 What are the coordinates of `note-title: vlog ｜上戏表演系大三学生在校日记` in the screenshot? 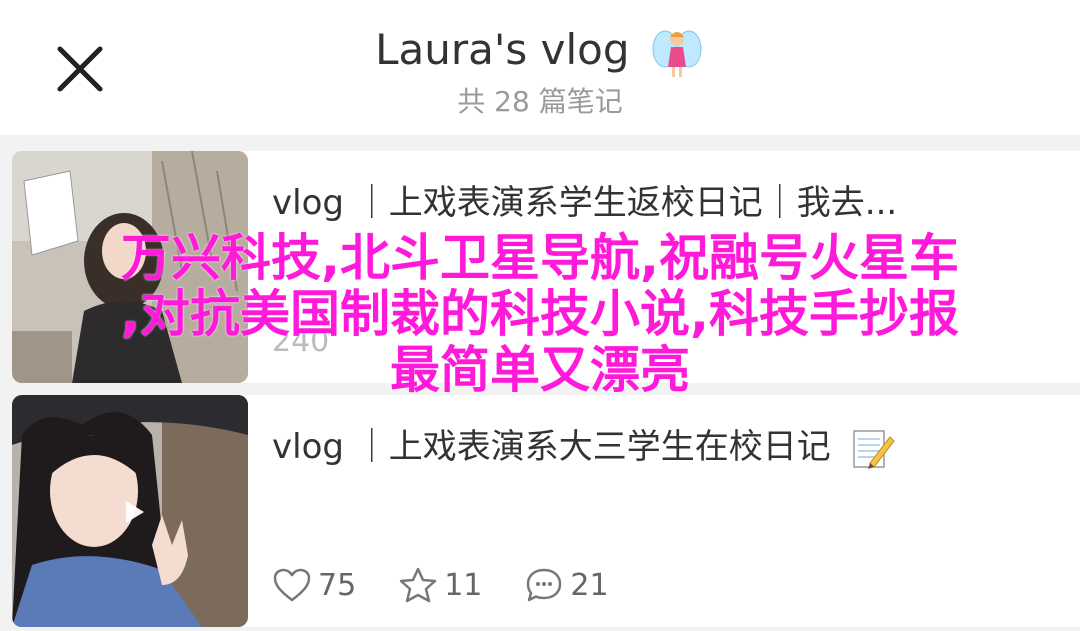 It's located at (667, 448).